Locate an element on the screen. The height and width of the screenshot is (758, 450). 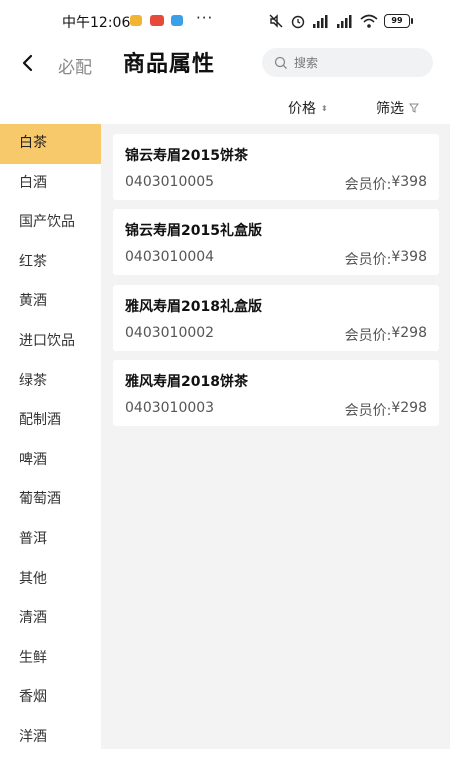
sidebar-item-cigarettes: 香烟 is located at coordinates (50, 698).